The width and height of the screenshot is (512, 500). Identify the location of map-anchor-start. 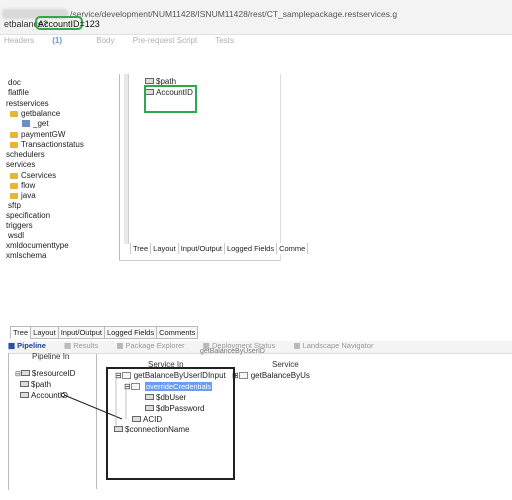
(63, 394).